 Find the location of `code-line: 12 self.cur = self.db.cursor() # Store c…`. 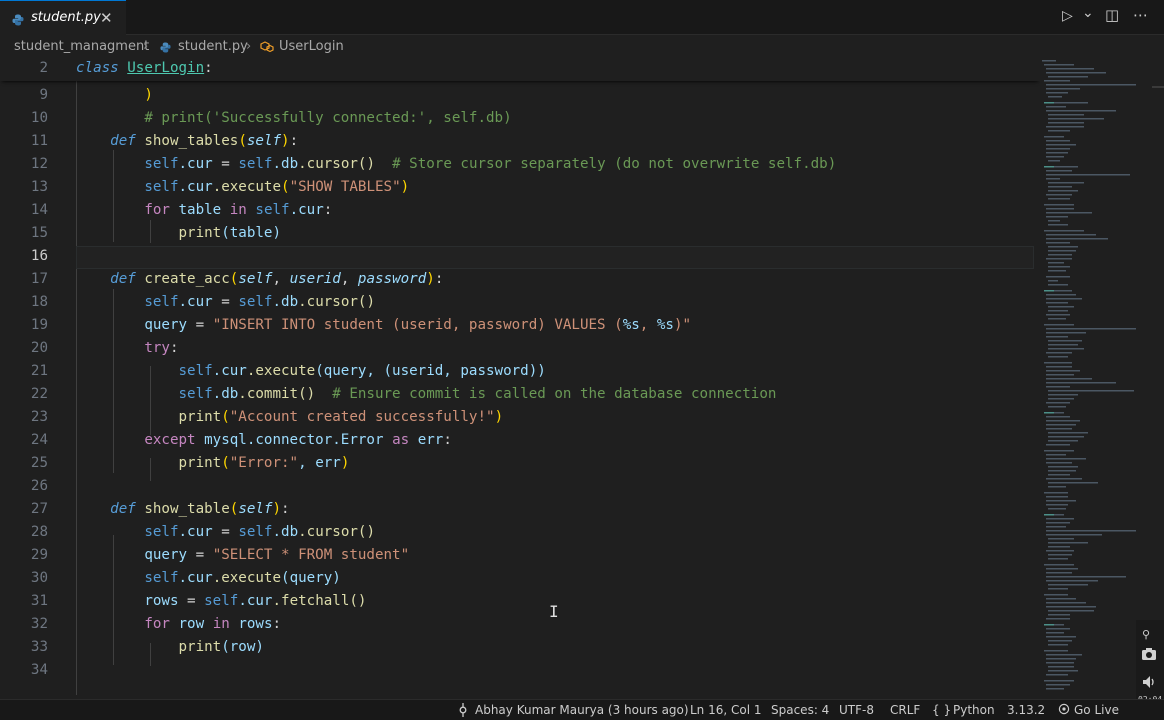

code-line: 12 self.cur = self.db.cursor() # Store c… is located at coordinates (520, 165).